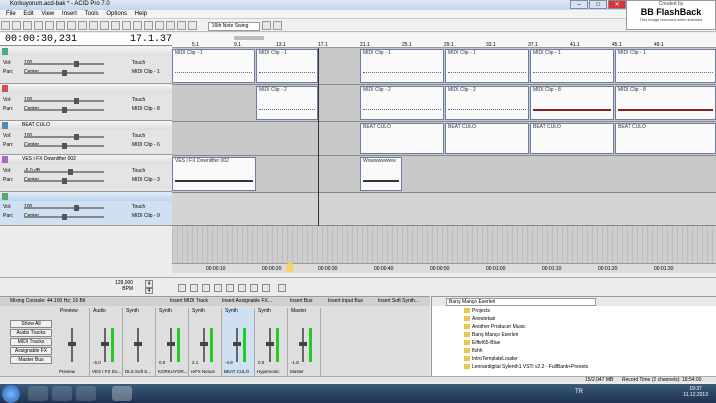  I want to click on acid-taskbar-icon, so click(122, 393).